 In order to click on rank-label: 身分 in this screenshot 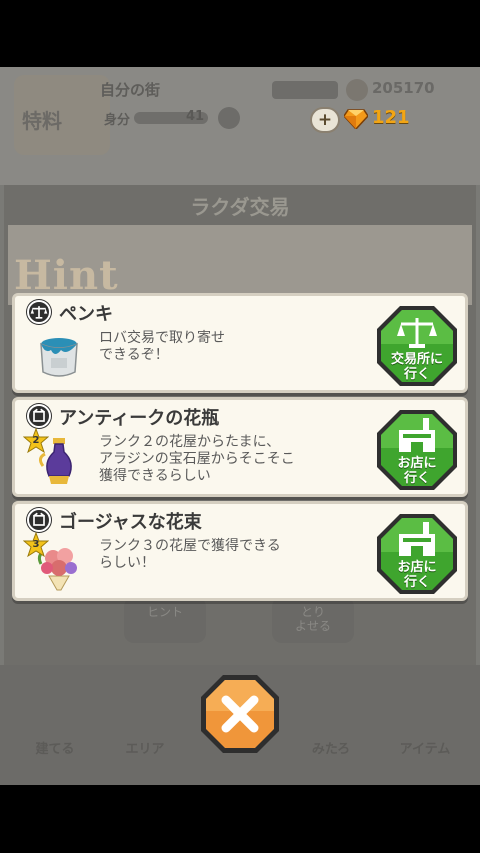, I will do `click(117, 120)`.